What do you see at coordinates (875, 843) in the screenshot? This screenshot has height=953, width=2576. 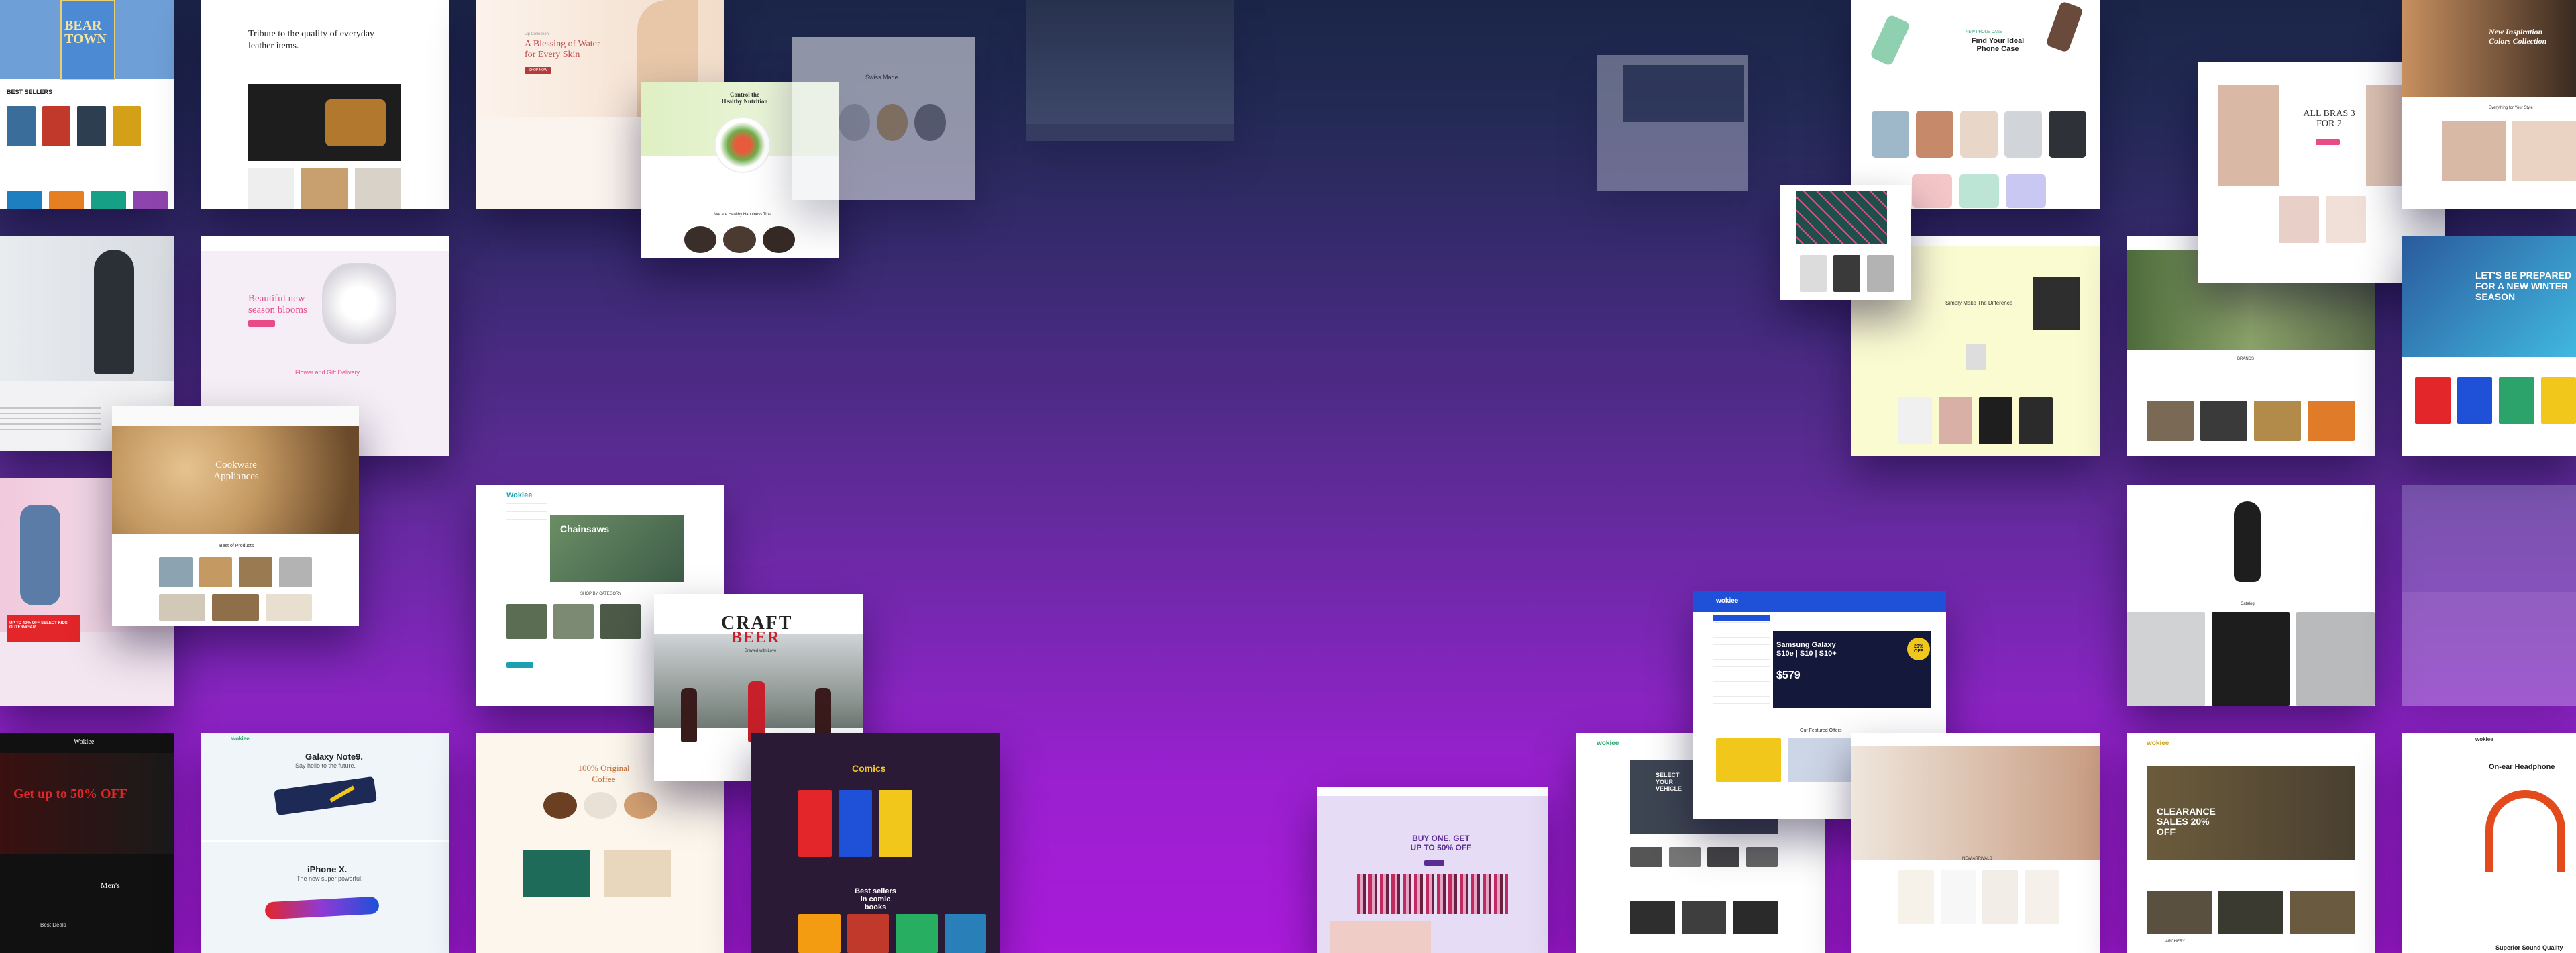 I see `template-comics: Comics Best sellers in comic books` at bounding box center [875, 843].